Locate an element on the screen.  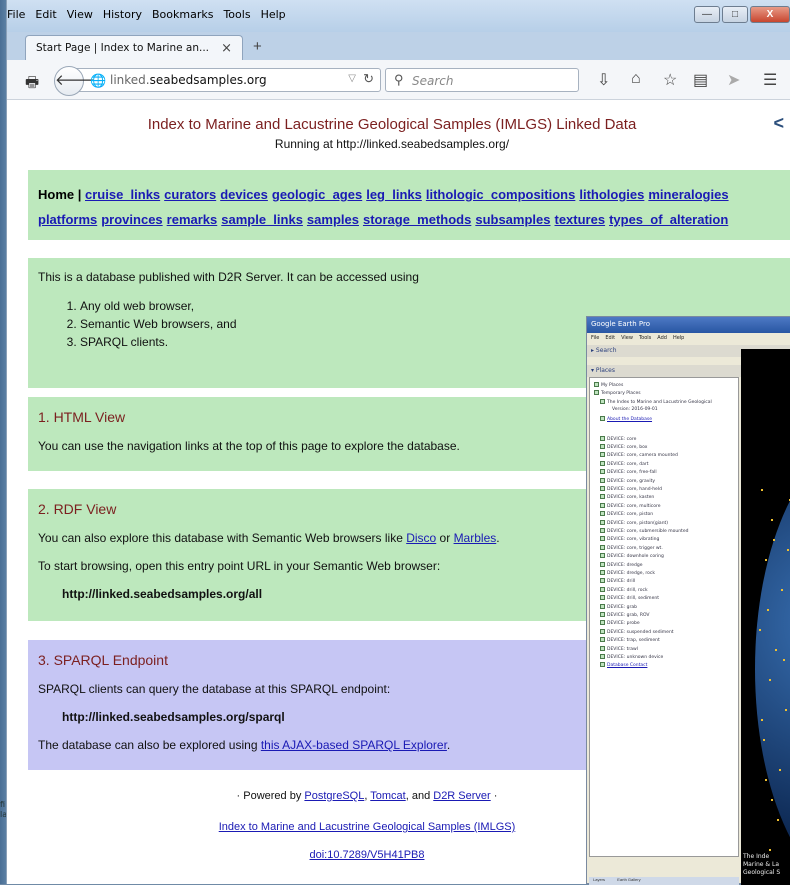
ge-menu-item: Help is located at coordinates (678, 339).